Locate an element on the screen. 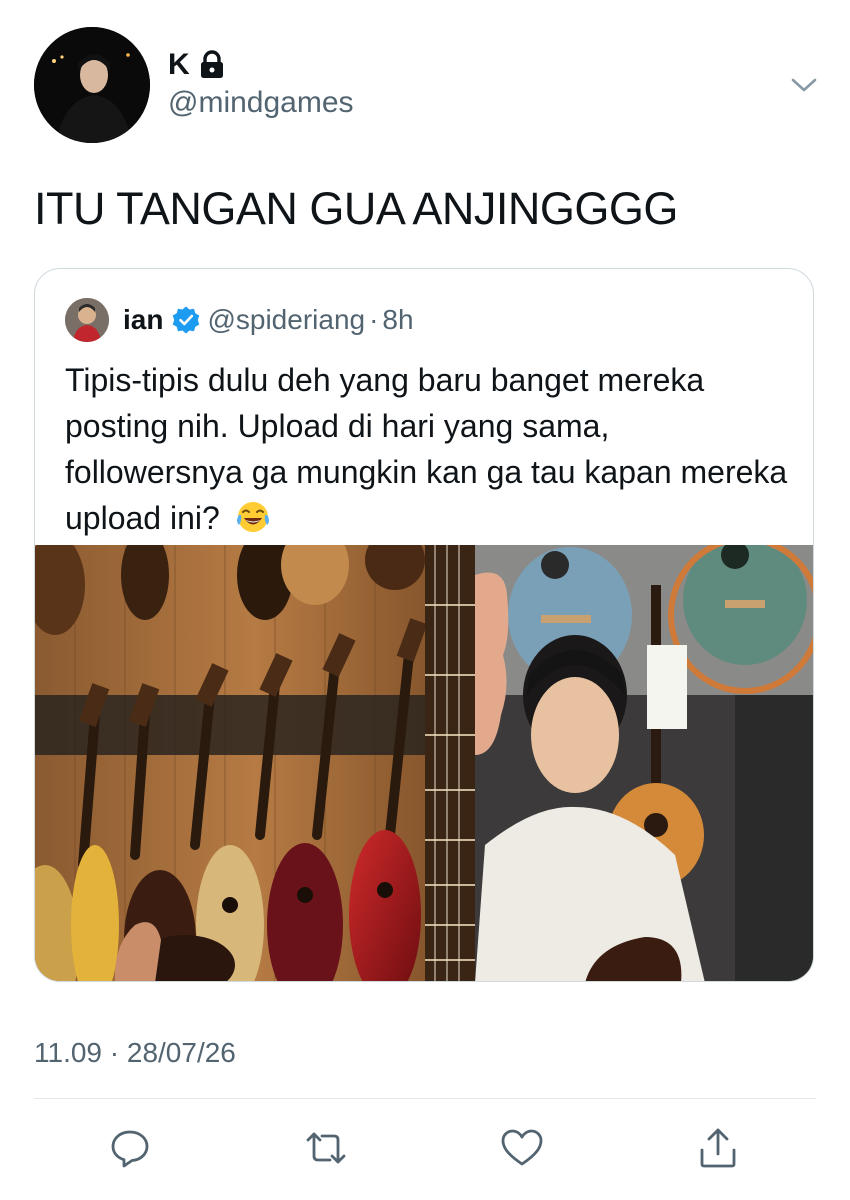 This screenshot has width=850, height=1200. quoted-tweet-time: 8h is located at coordinates (397, 320).